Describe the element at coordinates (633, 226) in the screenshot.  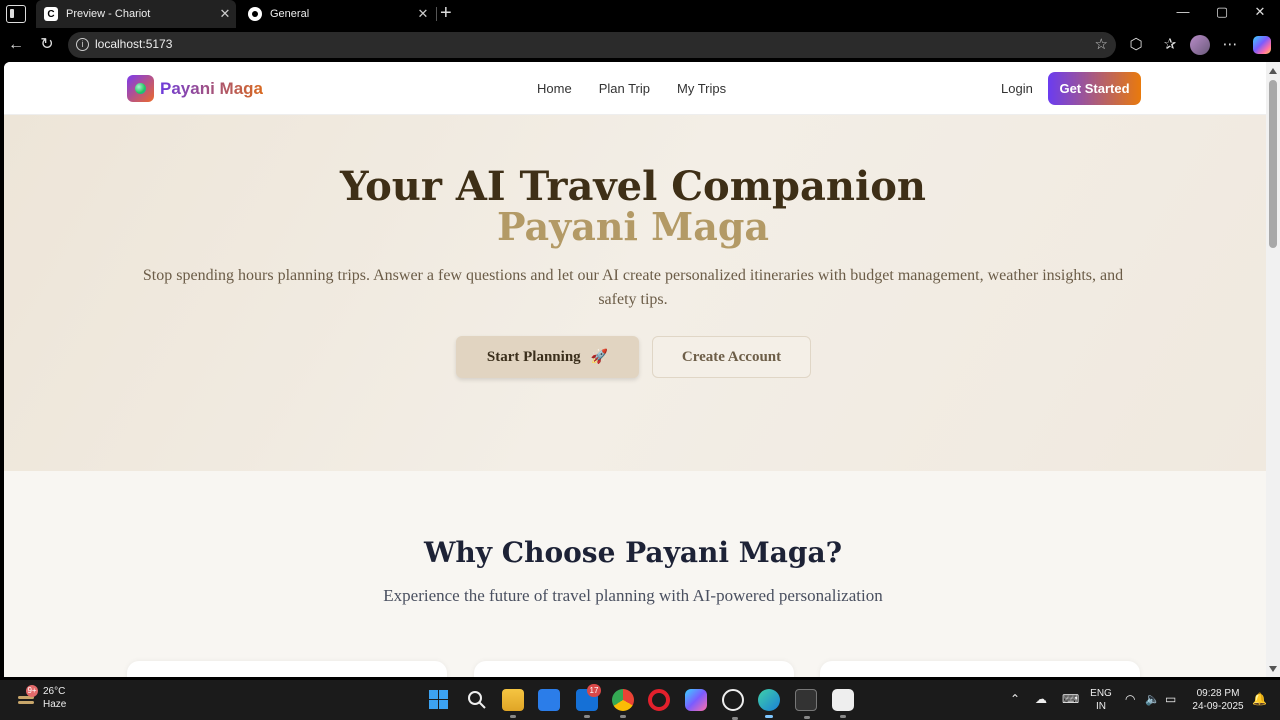
I see `hero-subtitle: Payani Maga` at that location.